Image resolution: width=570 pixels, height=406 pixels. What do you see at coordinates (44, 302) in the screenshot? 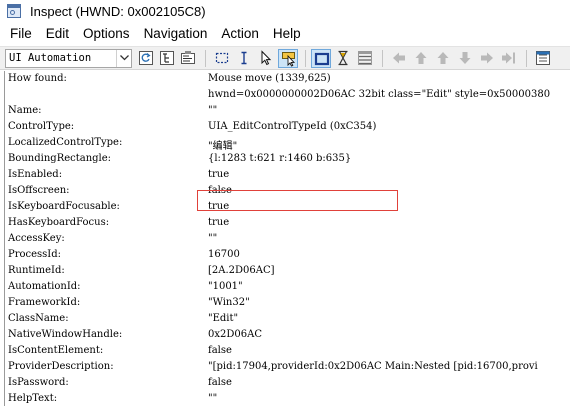
I see `property-name: FrameworkId:` at bounding box center [44, 302].